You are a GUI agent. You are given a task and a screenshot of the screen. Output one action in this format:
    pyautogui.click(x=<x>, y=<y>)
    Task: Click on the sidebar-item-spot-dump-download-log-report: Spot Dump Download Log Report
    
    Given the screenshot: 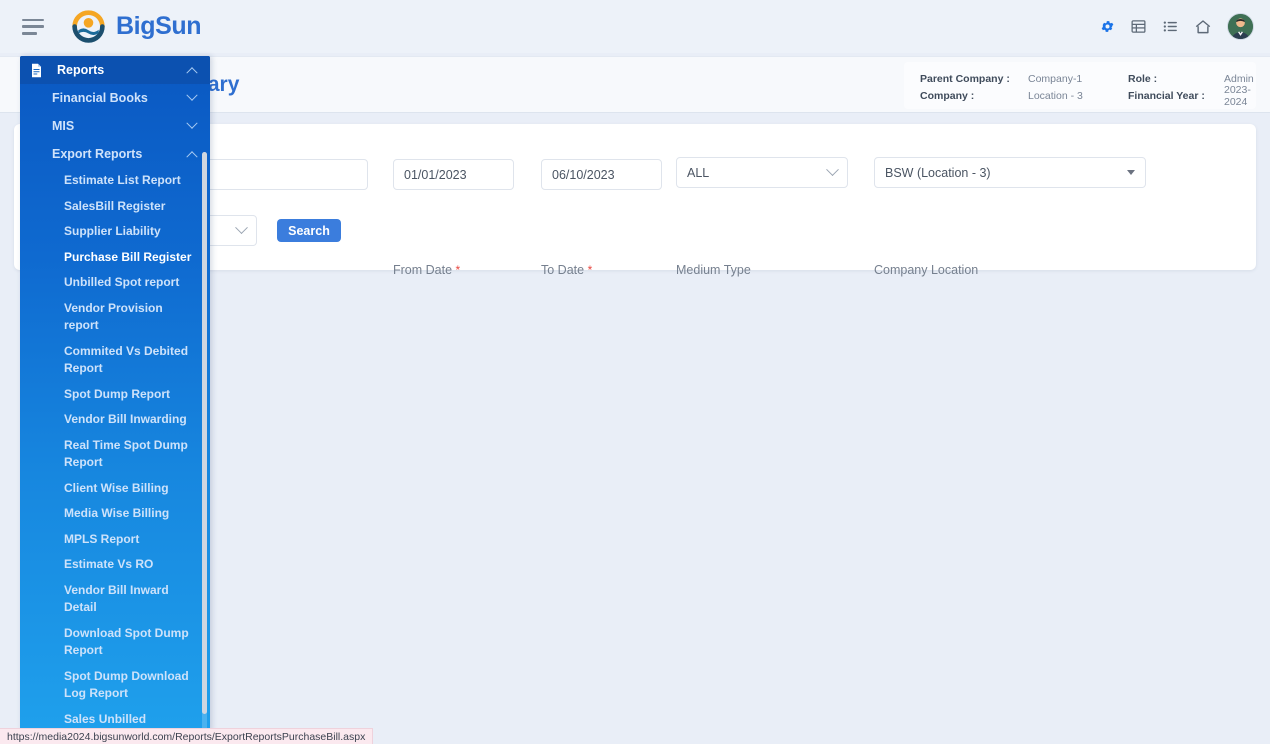 What is the action you would take?
    pyautogui.click(x=115, y=685)
    